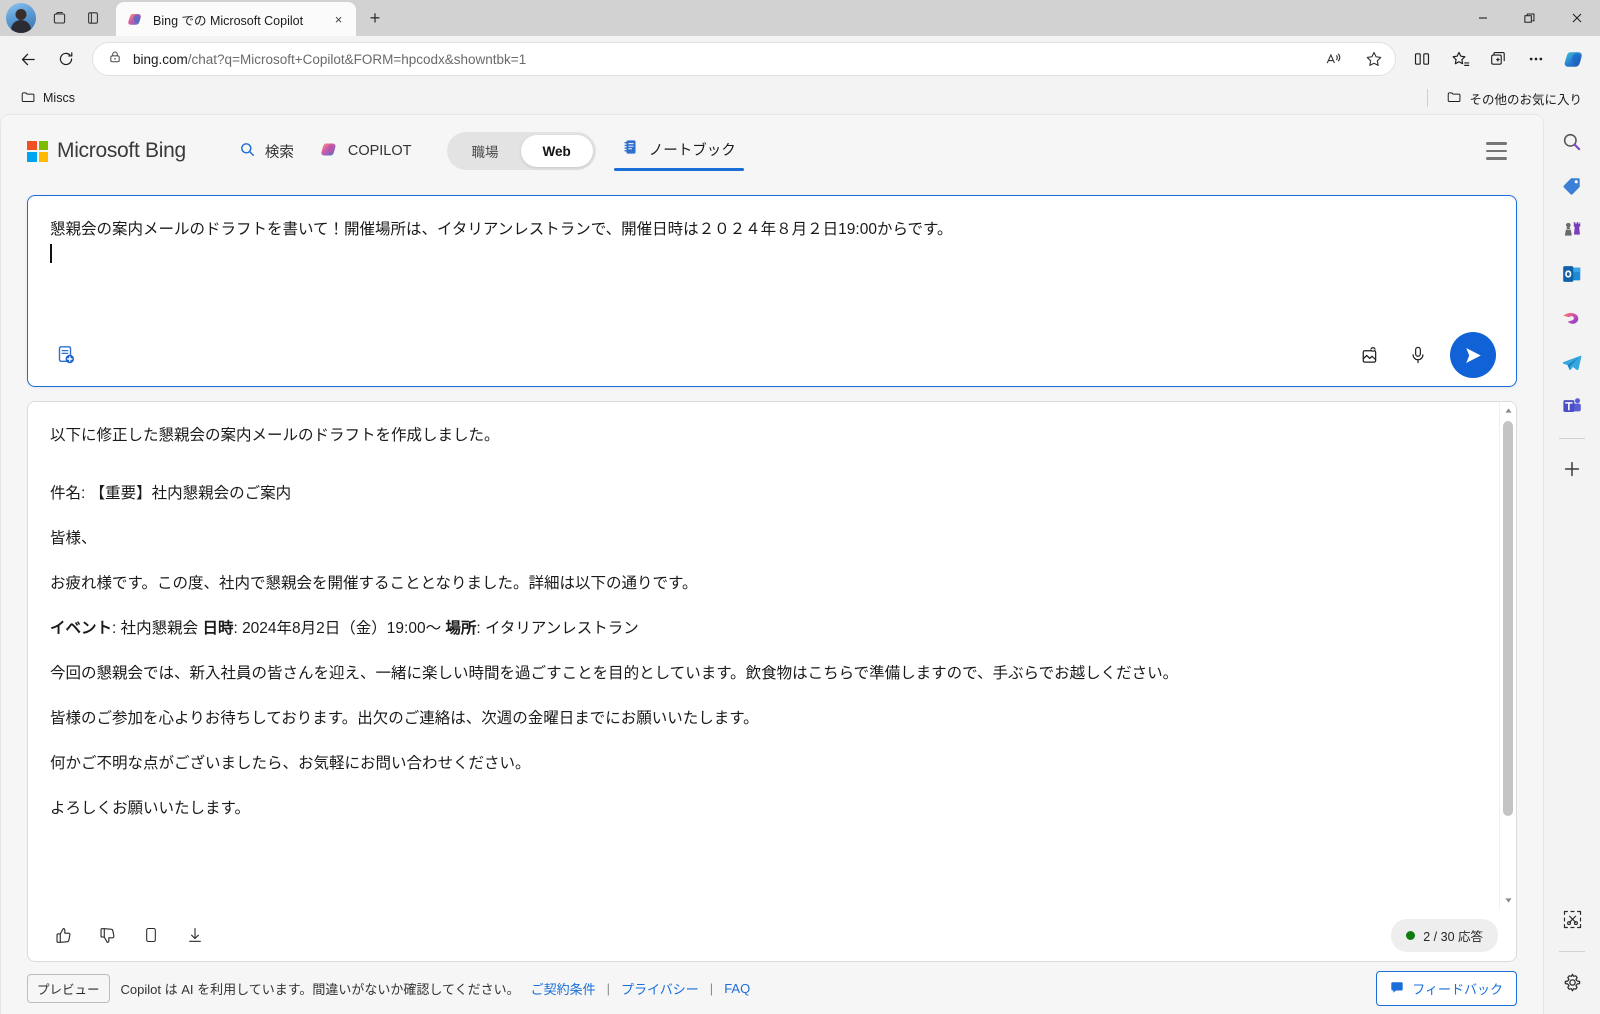 This screenshot has height=1014, width=1600. What do you see at coordinates (1498, 59) in the screenshot?
I see `collections-icon` at bounding box center [1498, 59].